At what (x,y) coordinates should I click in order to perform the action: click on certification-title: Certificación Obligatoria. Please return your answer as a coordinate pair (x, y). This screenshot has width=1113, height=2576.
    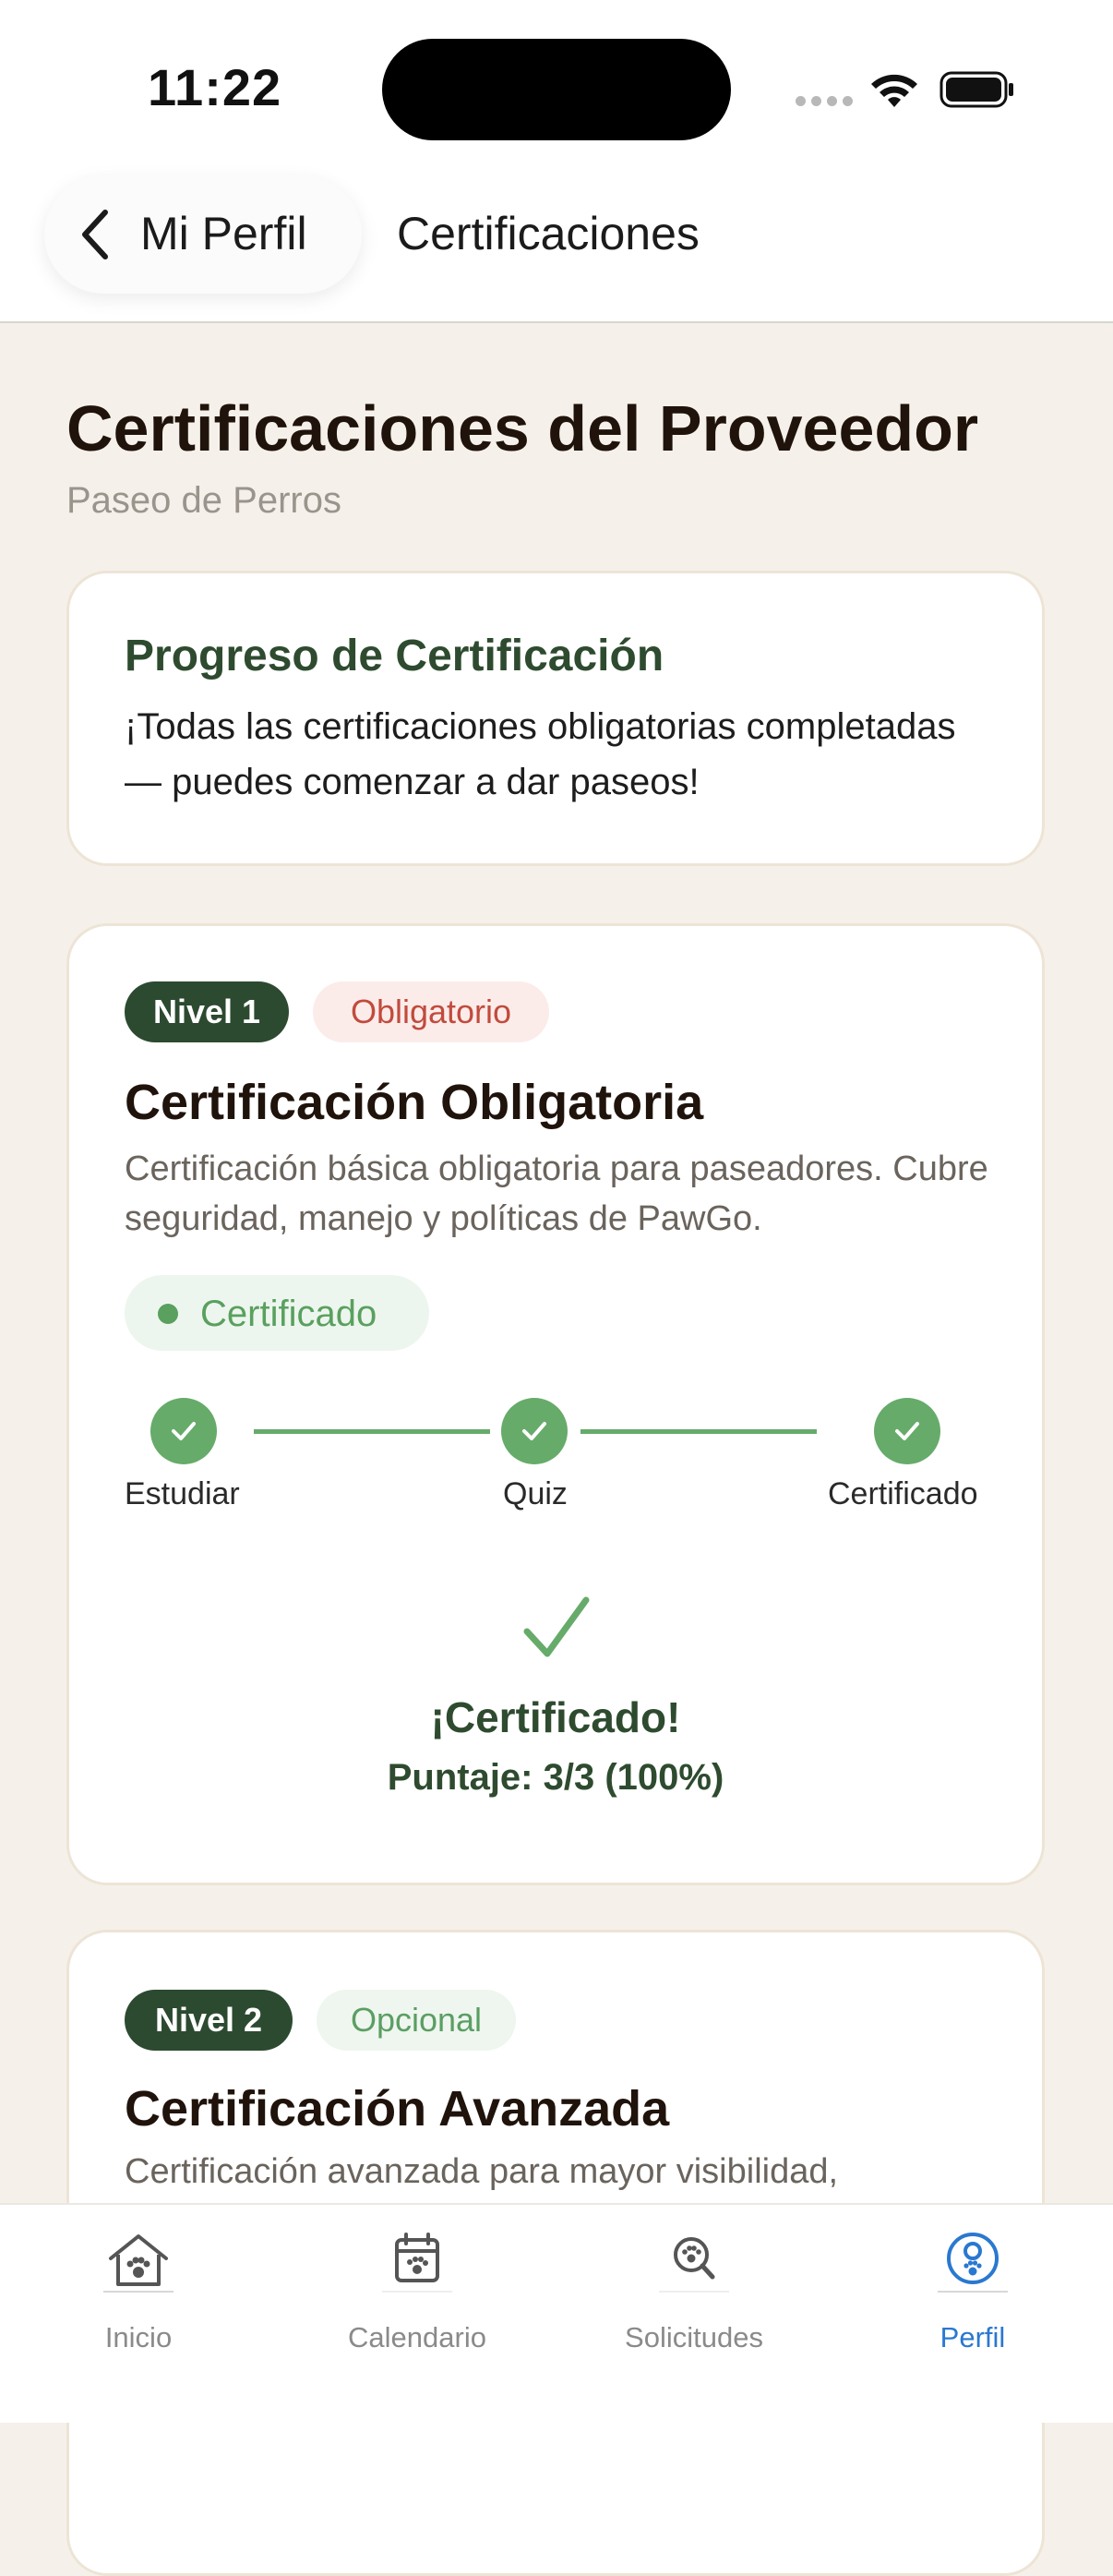
    Looking at the image, I should click on (414, 1102).